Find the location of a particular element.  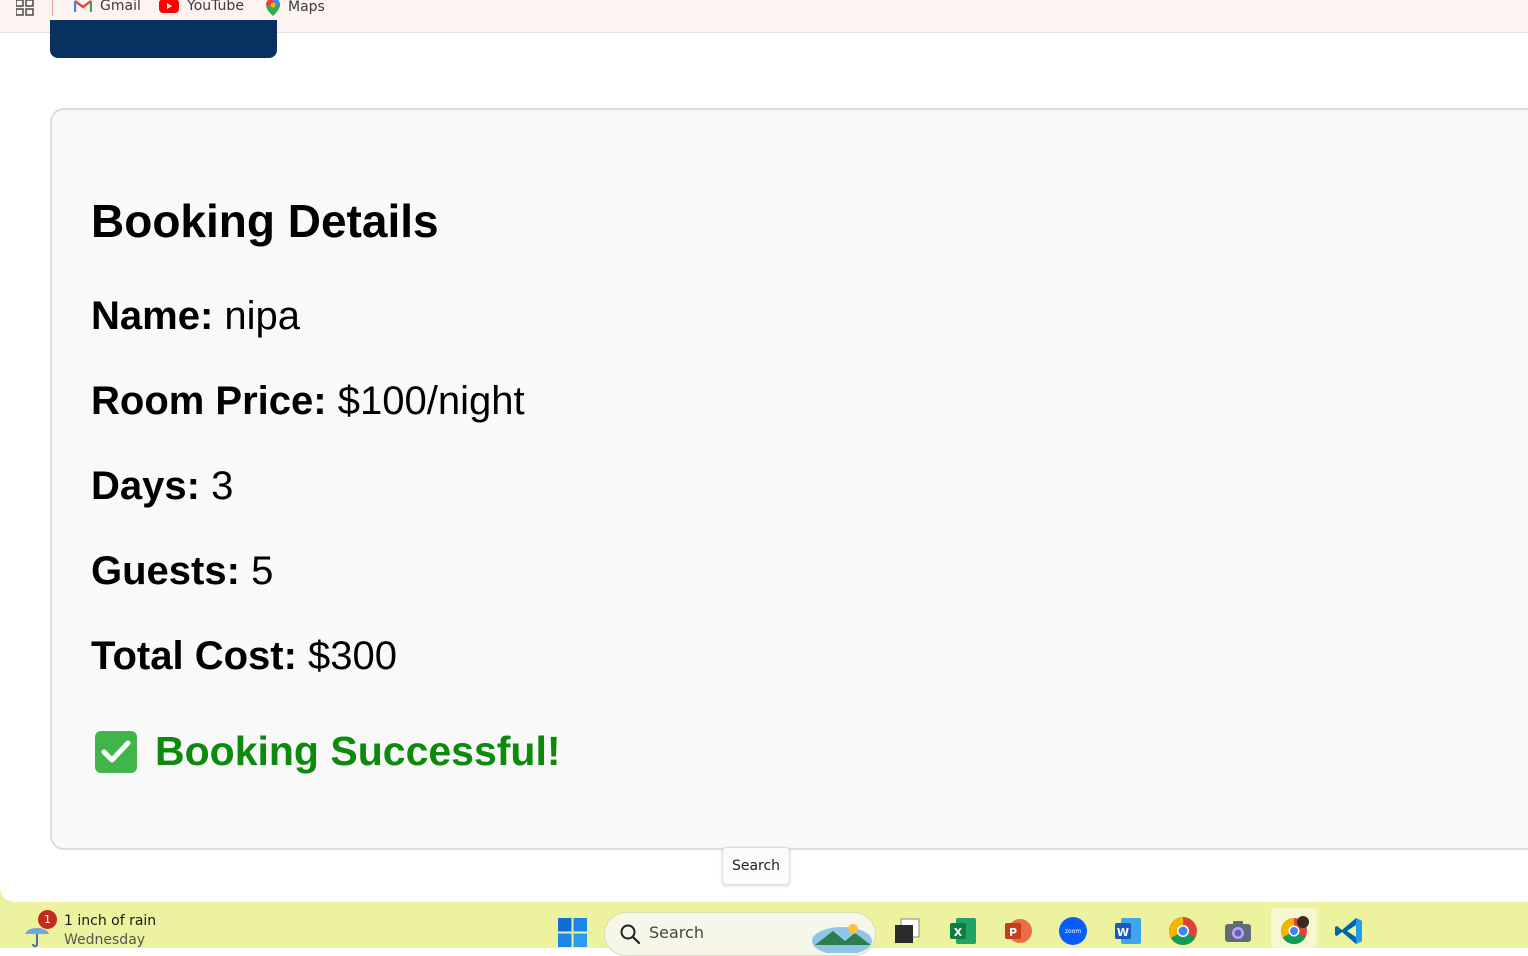

page-corner is located at coordinates (10, 892).